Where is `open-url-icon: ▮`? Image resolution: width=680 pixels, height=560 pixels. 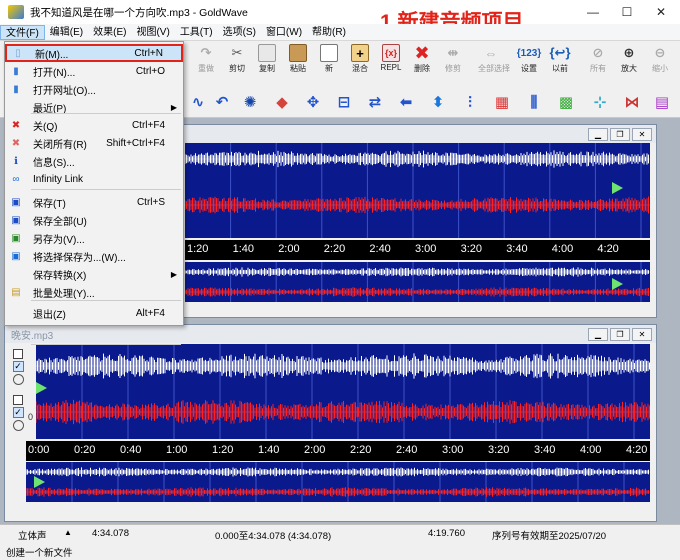
open-url-icon: ▮ is located at coordinates (16, 89).